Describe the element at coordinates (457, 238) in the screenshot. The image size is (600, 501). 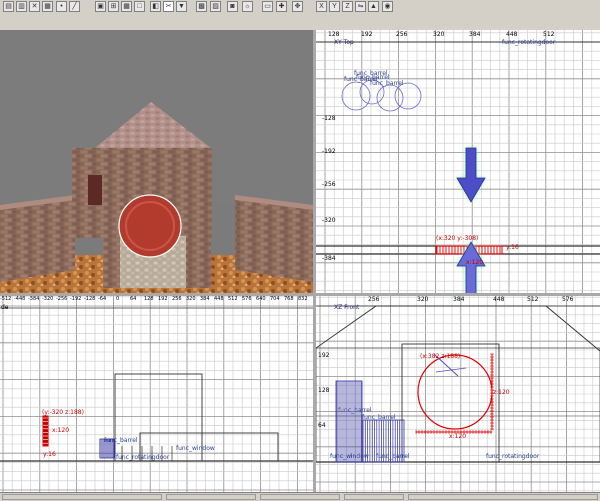
I see `top-selection-origin: (x:320 y:-308)` at that location.